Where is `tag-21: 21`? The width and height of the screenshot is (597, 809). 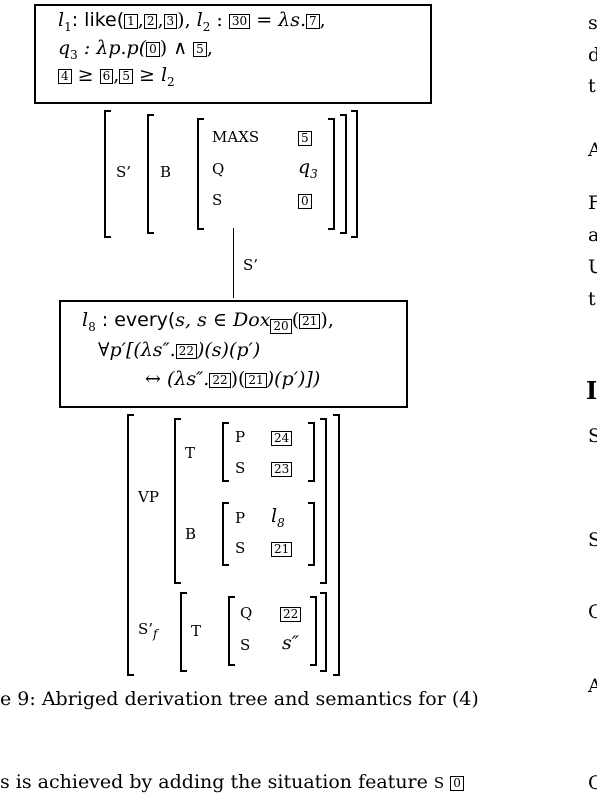
tag-21: 21 is located at coordinates (310, 321).